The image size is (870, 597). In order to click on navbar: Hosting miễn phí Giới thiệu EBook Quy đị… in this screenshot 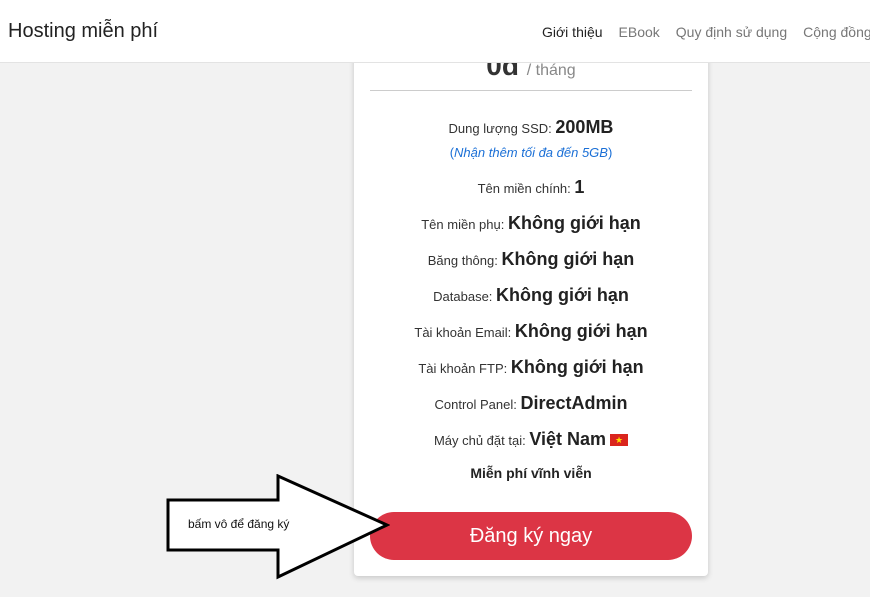, I will do `click(435, 31)`.